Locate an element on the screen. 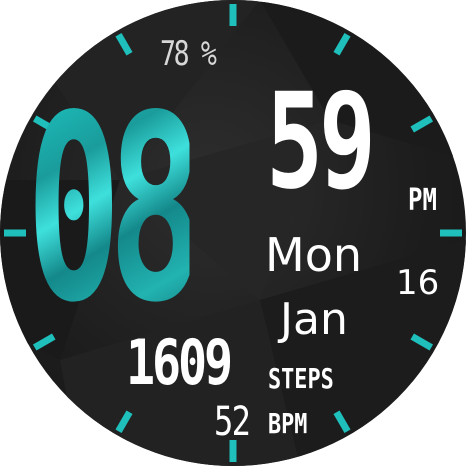  day-of-month: 16 is located at coordinates (418, 283).